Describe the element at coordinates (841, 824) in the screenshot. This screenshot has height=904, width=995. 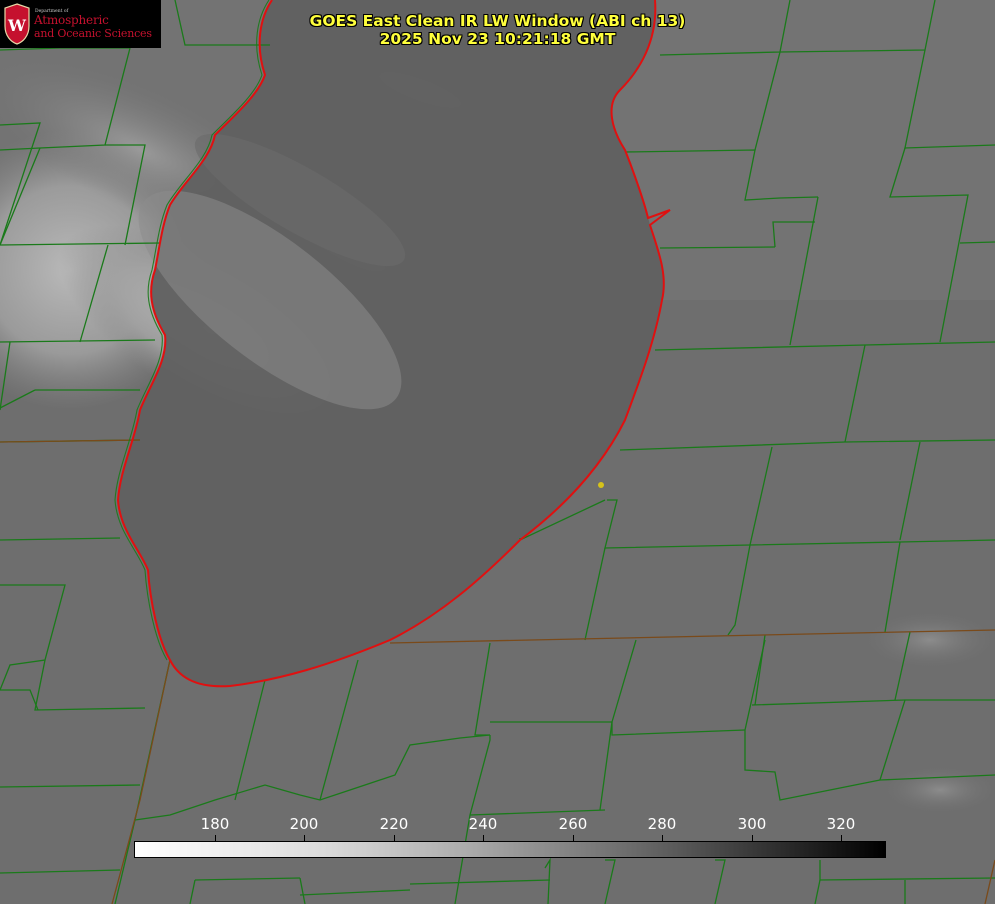
I see `colorbar-tick-label: 320` at that location.